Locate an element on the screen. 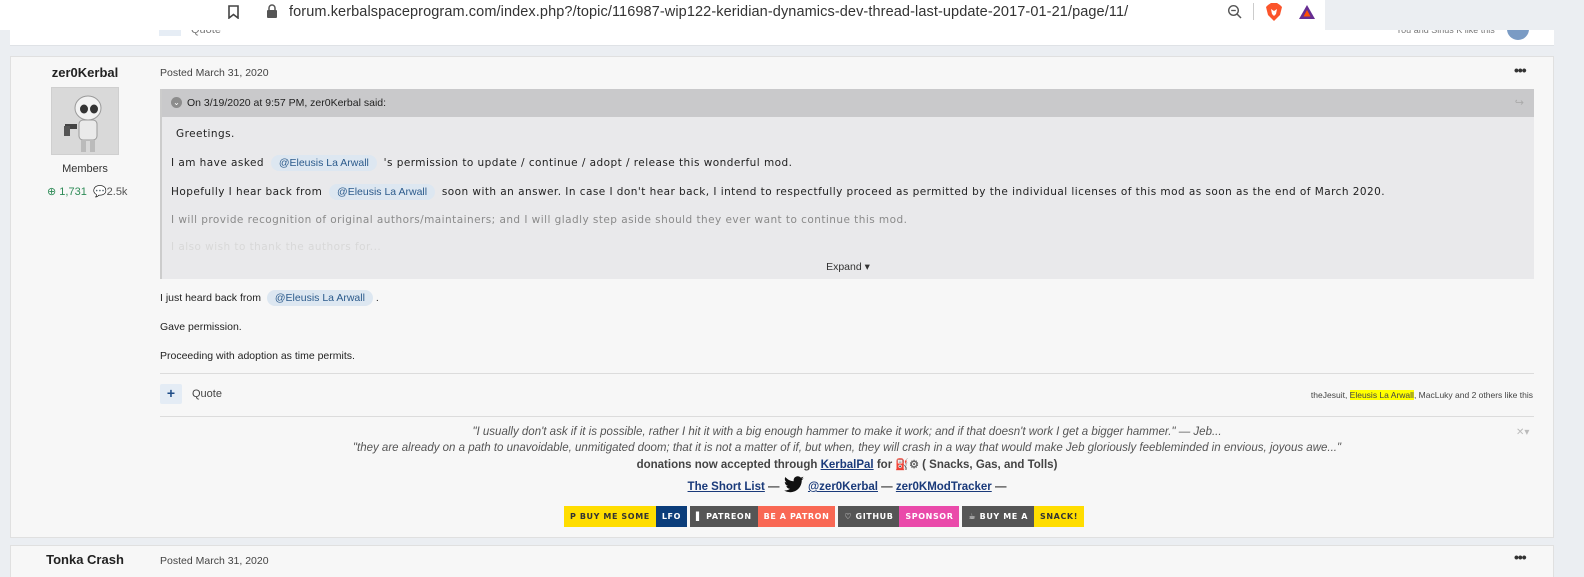 This screenshot has height=577, width=1584. signature-divider is located at coordinates (847, 416).